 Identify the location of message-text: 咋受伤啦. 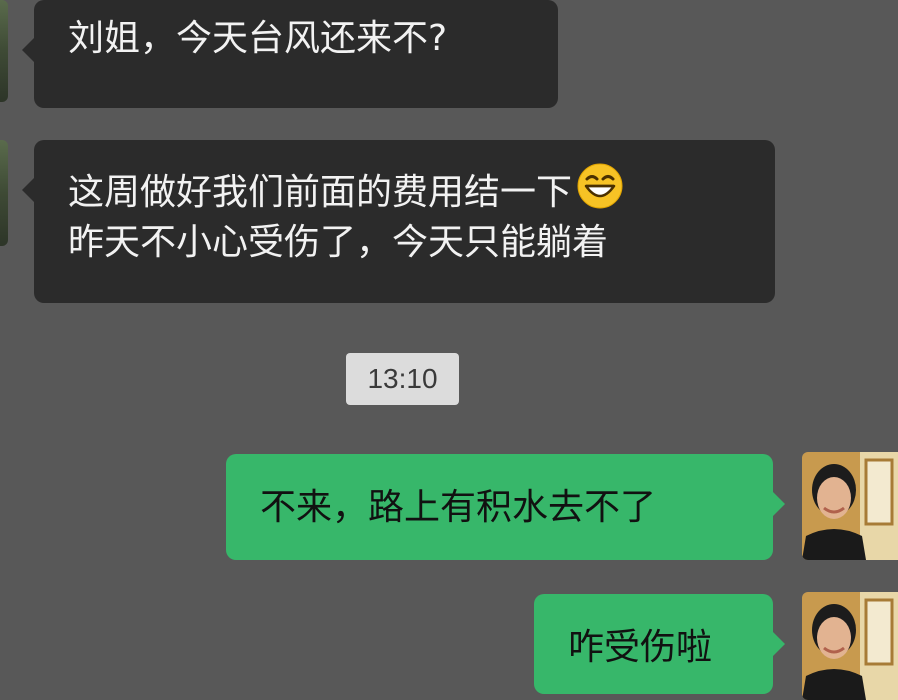
(640, 647).